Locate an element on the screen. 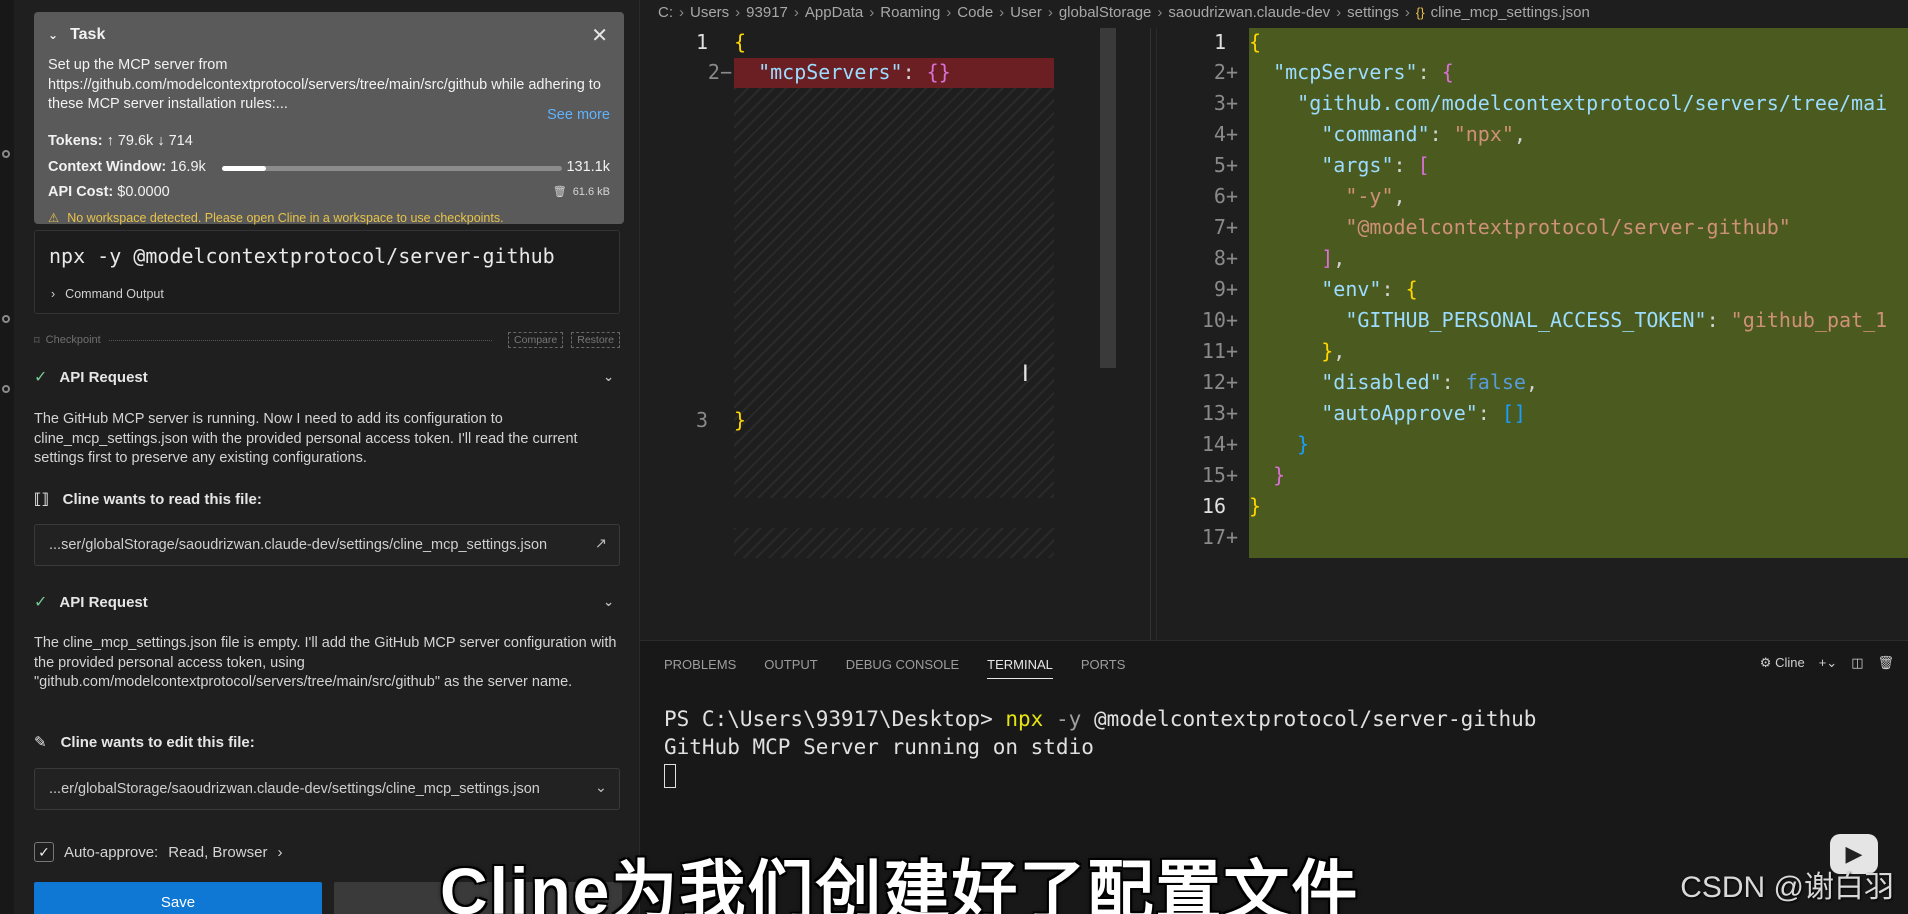  line-number: 15+ is located at coordinates (1219, 475).